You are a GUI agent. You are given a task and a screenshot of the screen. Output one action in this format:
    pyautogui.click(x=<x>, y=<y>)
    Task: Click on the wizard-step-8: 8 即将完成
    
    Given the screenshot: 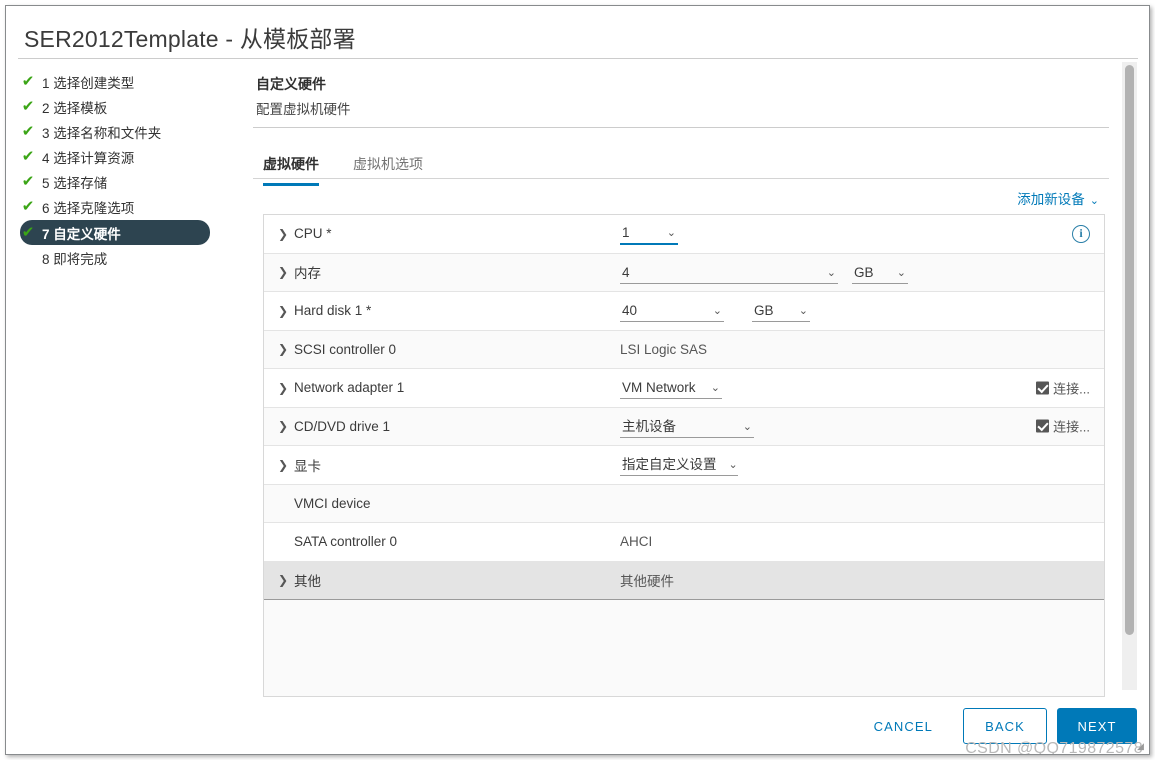 What is the action you would take?
    pyautogui.click(x=136, y=258)
    